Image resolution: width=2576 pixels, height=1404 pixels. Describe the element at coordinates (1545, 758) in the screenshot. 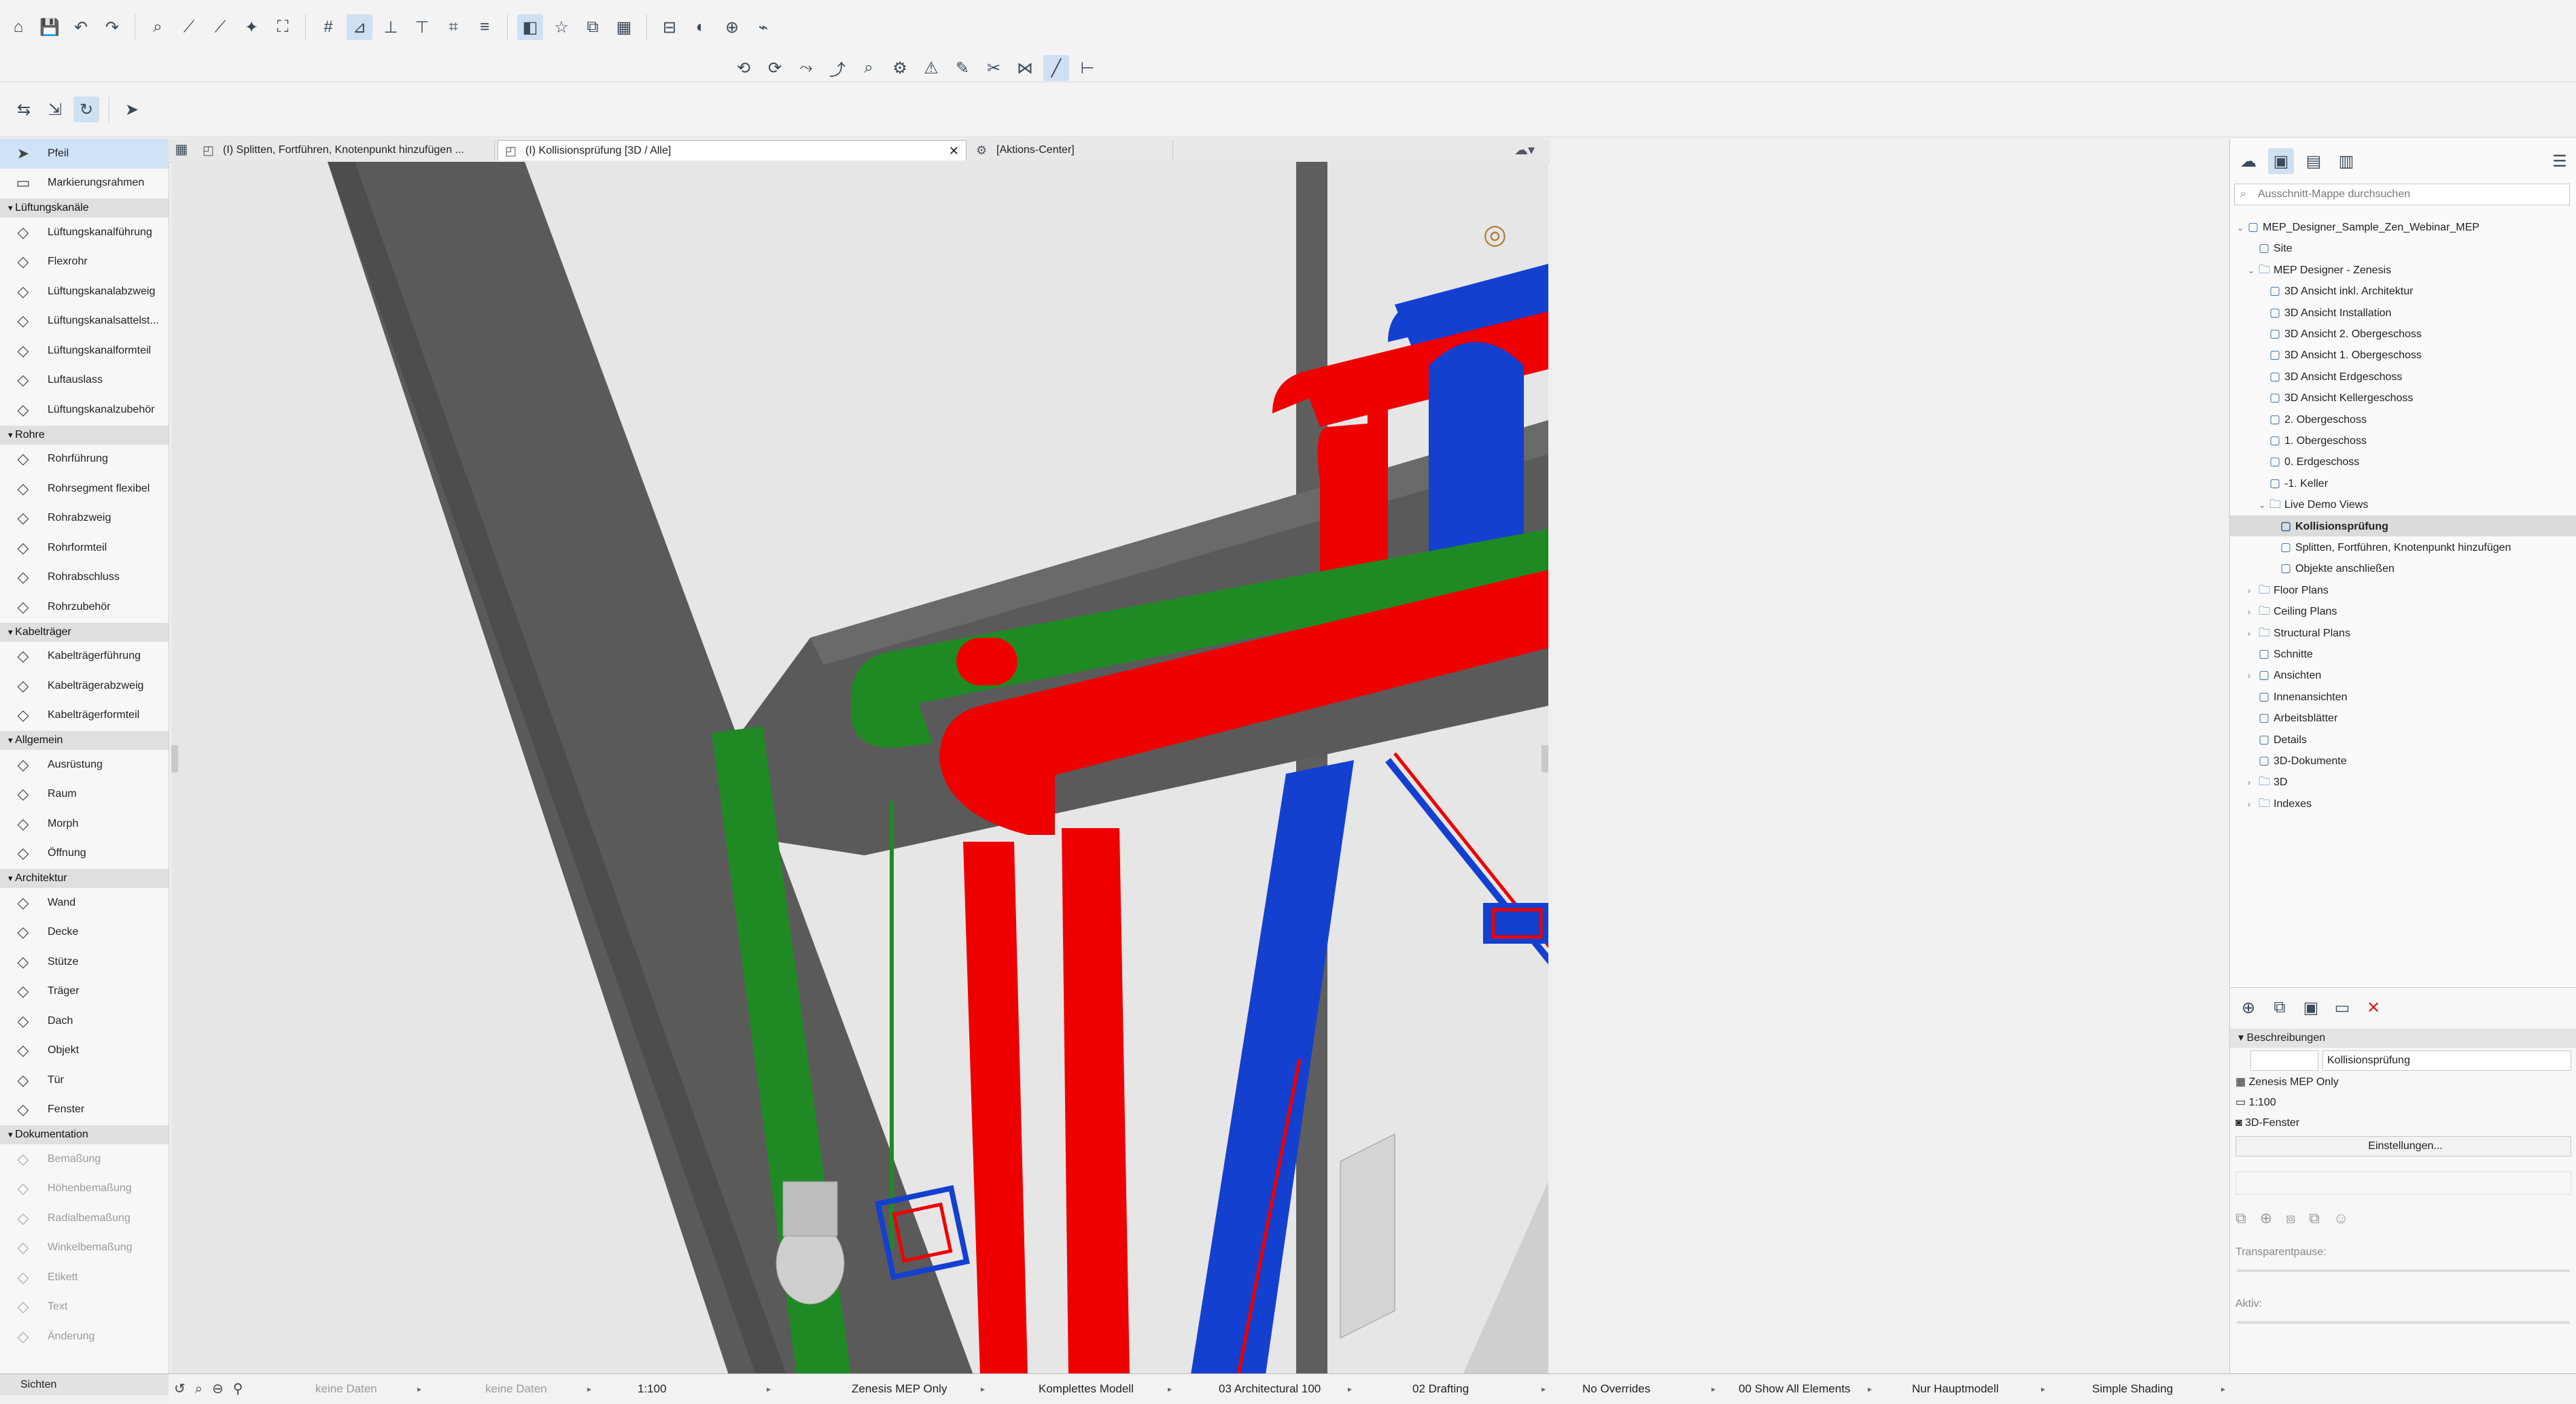

I see `right-splitter-handle` at that location.